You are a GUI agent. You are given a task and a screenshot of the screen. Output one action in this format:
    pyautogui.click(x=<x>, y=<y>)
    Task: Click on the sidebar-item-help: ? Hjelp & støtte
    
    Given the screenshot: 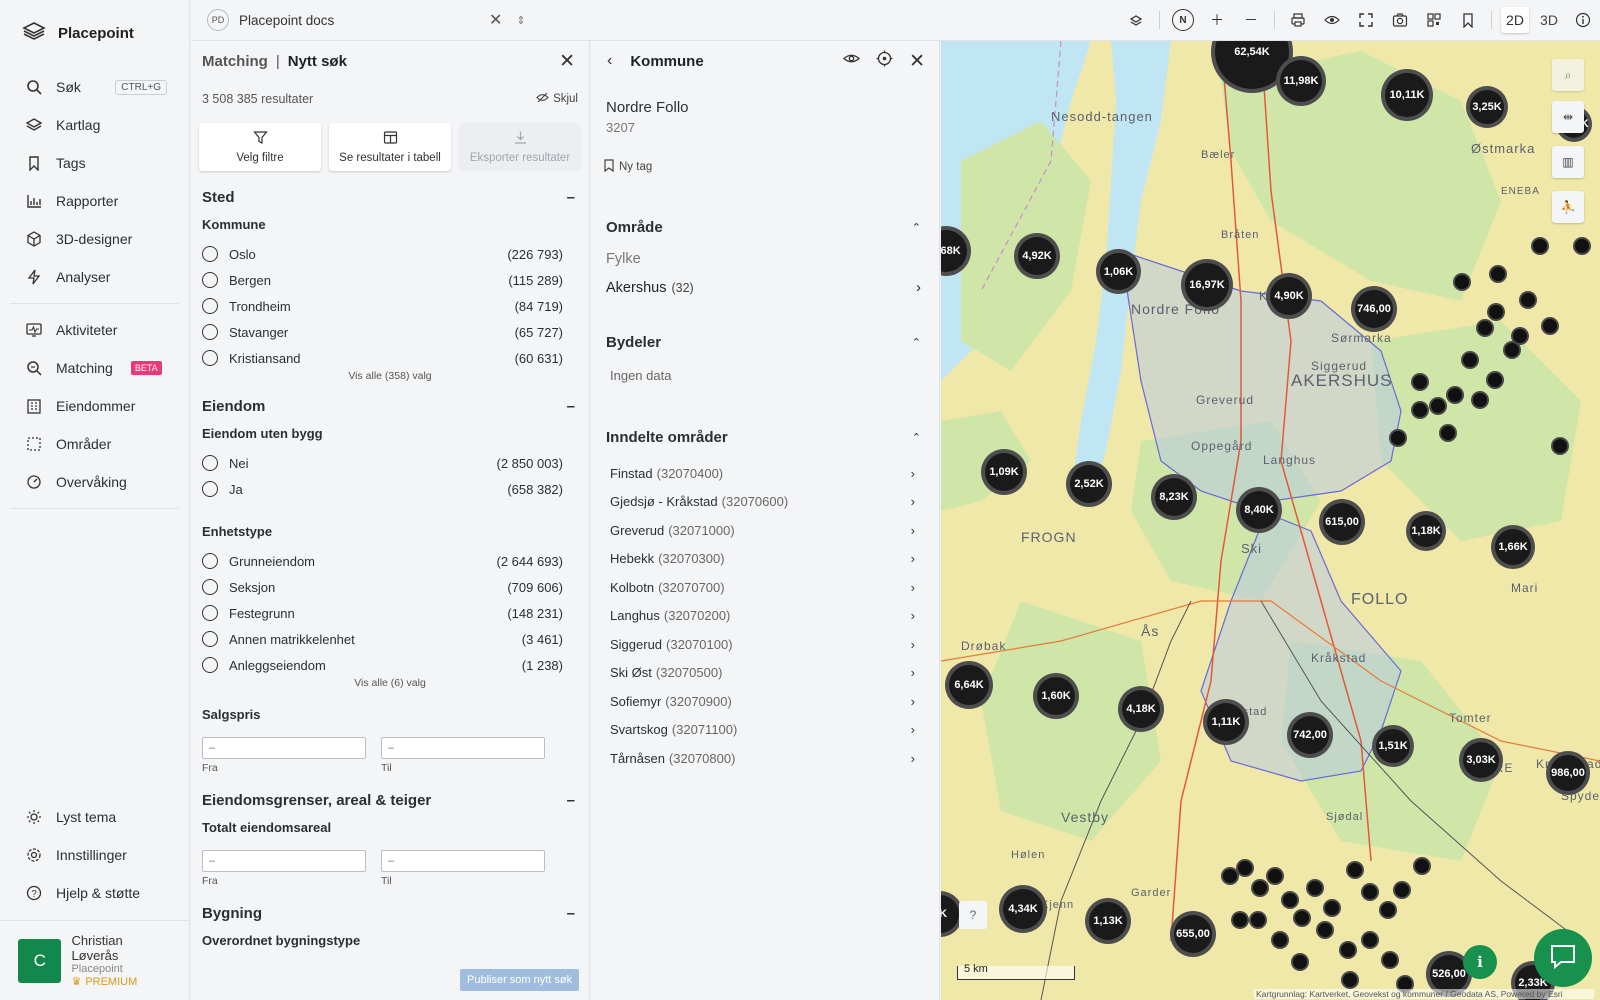 What is the action you would take?
    pyautogui.click(x=95, y=893)
    